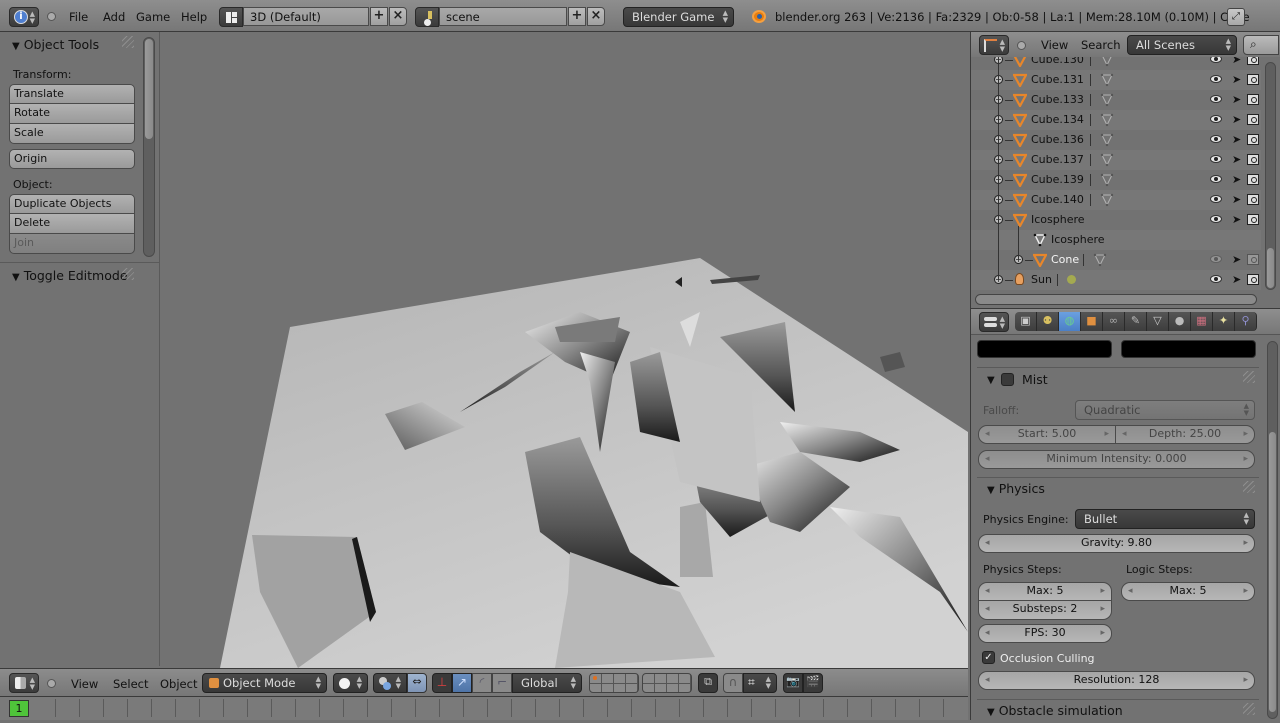 The image size is (1280, 723). What do you see at coordinates (1261, 45) in the screenshot?
I see `search-icon: ⌕` at bounding box center [1261, 45].